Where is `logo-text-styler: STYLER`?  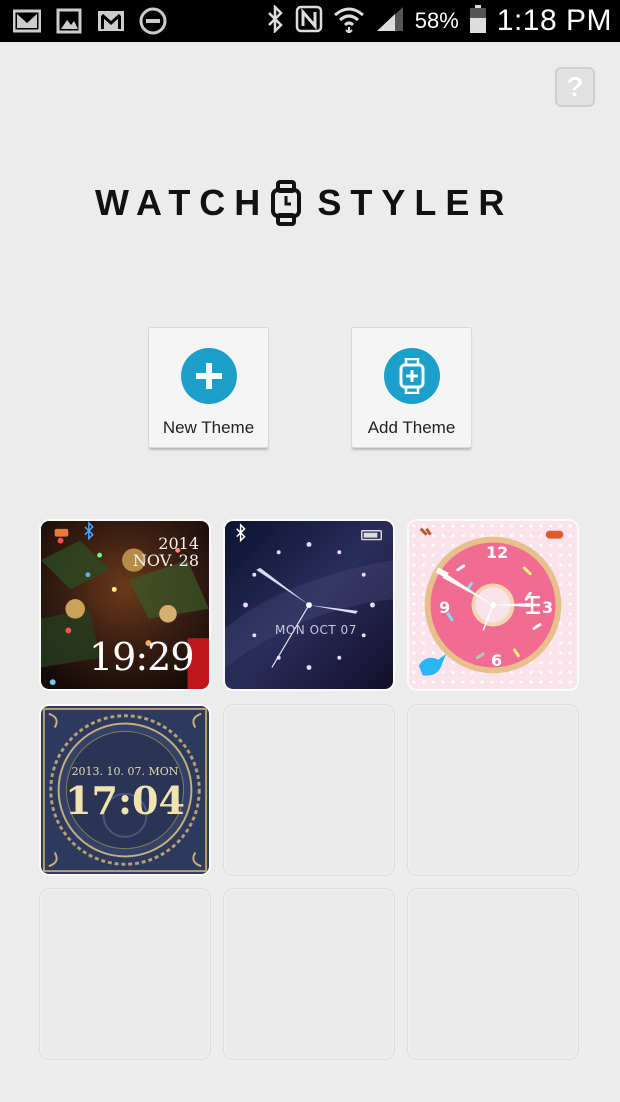
logo-text-styler: STYLER is located at coordinates (415, 202).